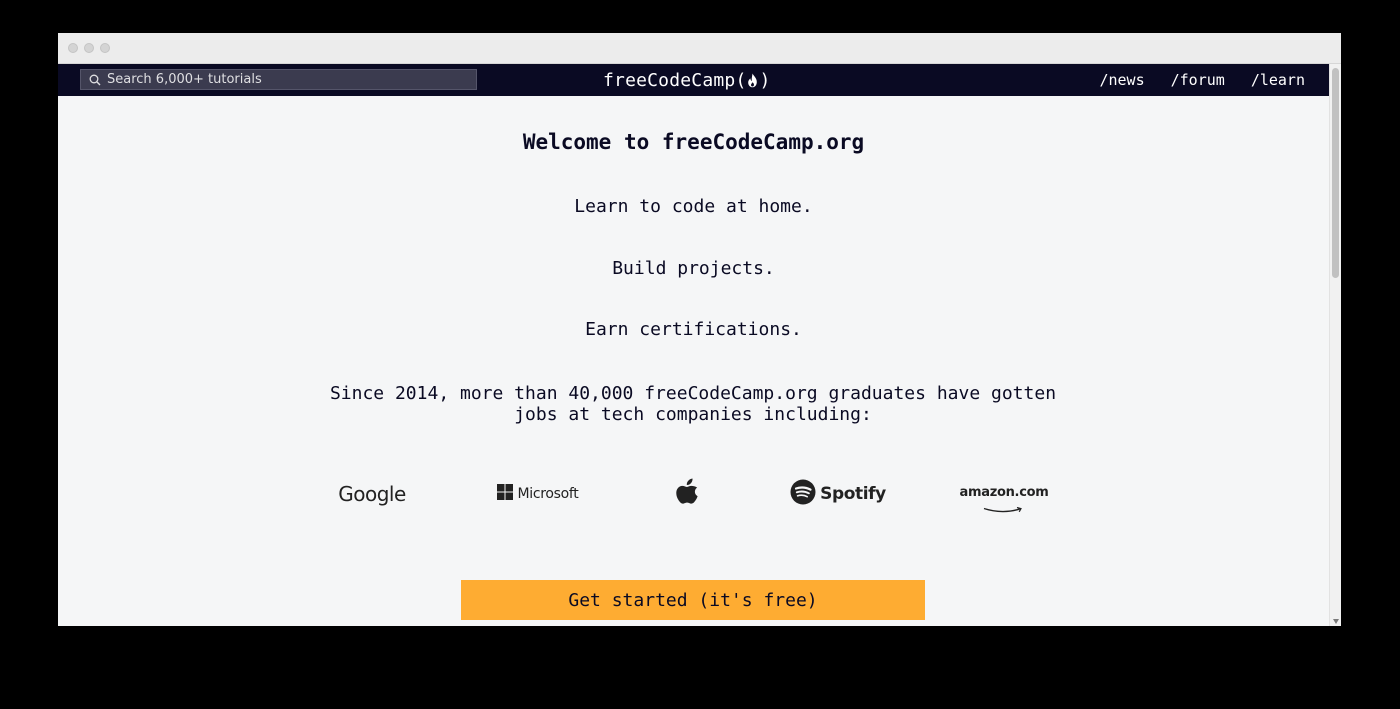 This screenshot has width=1400, height=709. I want to click on top-navbar: freeCodeCamp( ) /news /forum /learn, so click(693, 80).